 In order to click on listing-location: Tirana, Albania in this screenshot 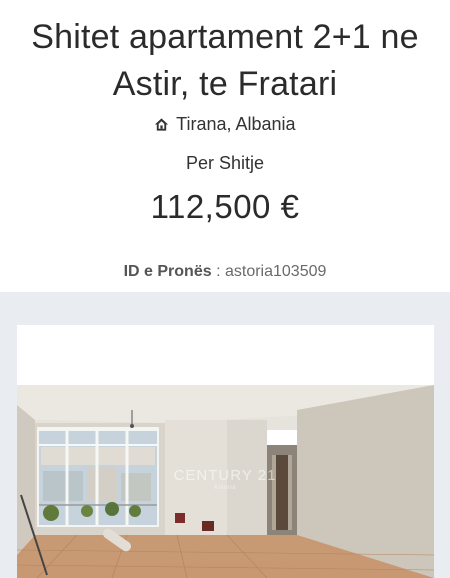, I will do `click(225, 125)`.